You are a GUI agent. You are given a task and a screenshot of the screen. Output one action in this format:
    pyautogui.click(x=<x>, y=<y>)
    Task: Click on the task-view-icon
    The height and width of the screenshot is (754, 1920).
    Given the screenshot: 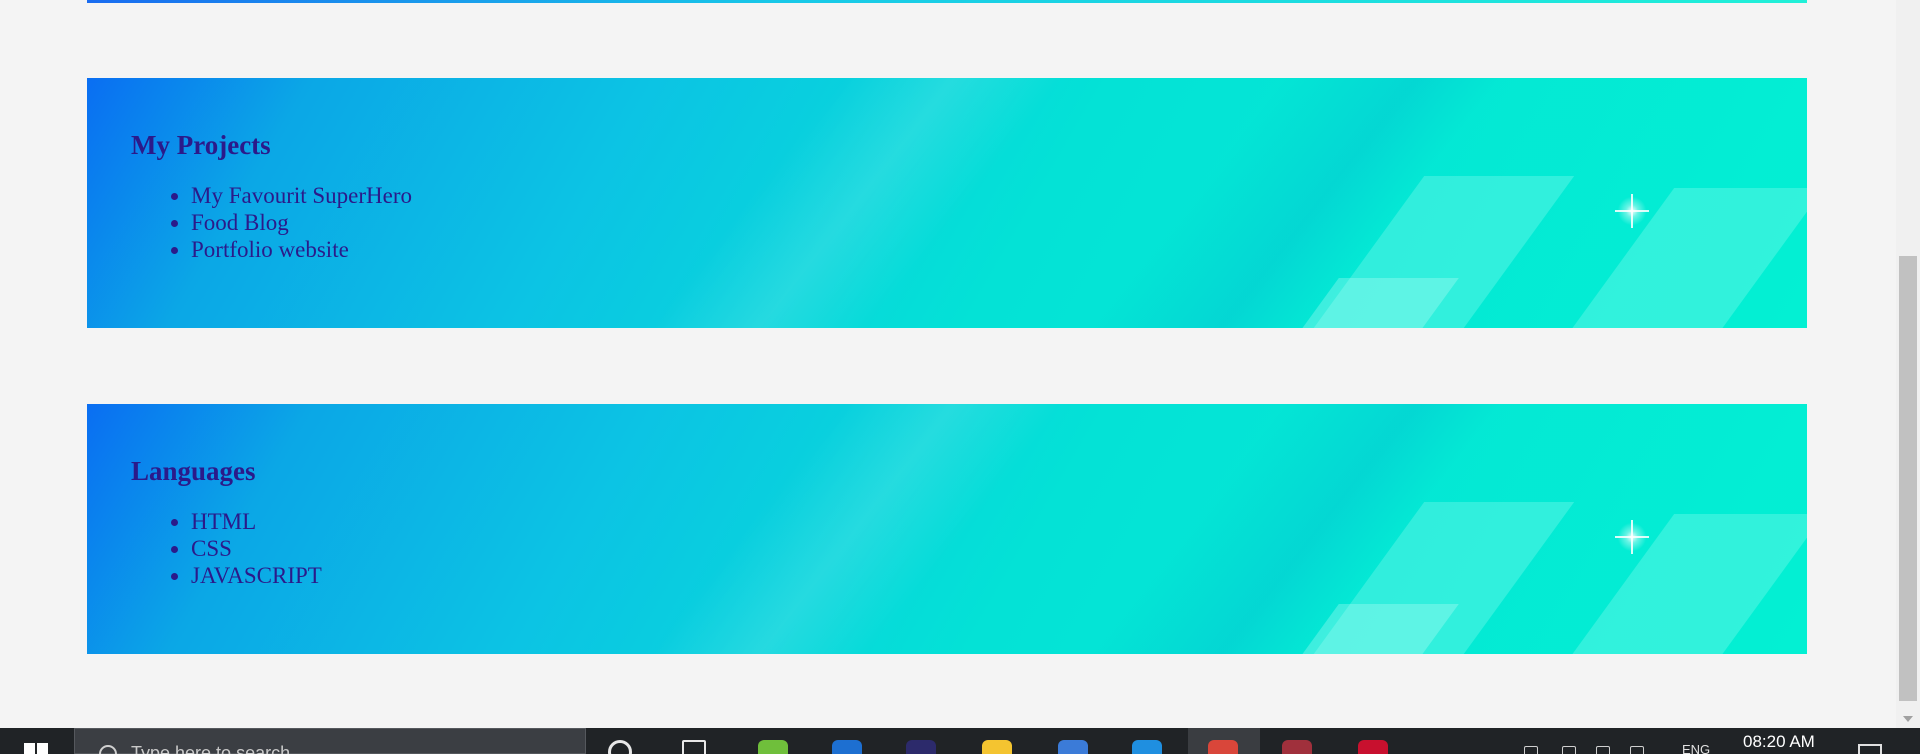 What is the action you would take?
    pyautogui.click(x=694, y=747)
    